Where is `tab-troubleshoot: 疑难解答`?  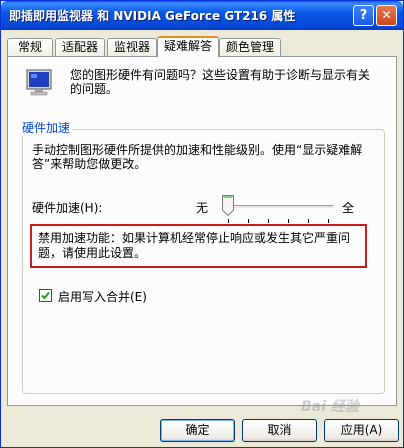 tab-troubleshoot: 疑难解答 is located at coordinates (188, 46).